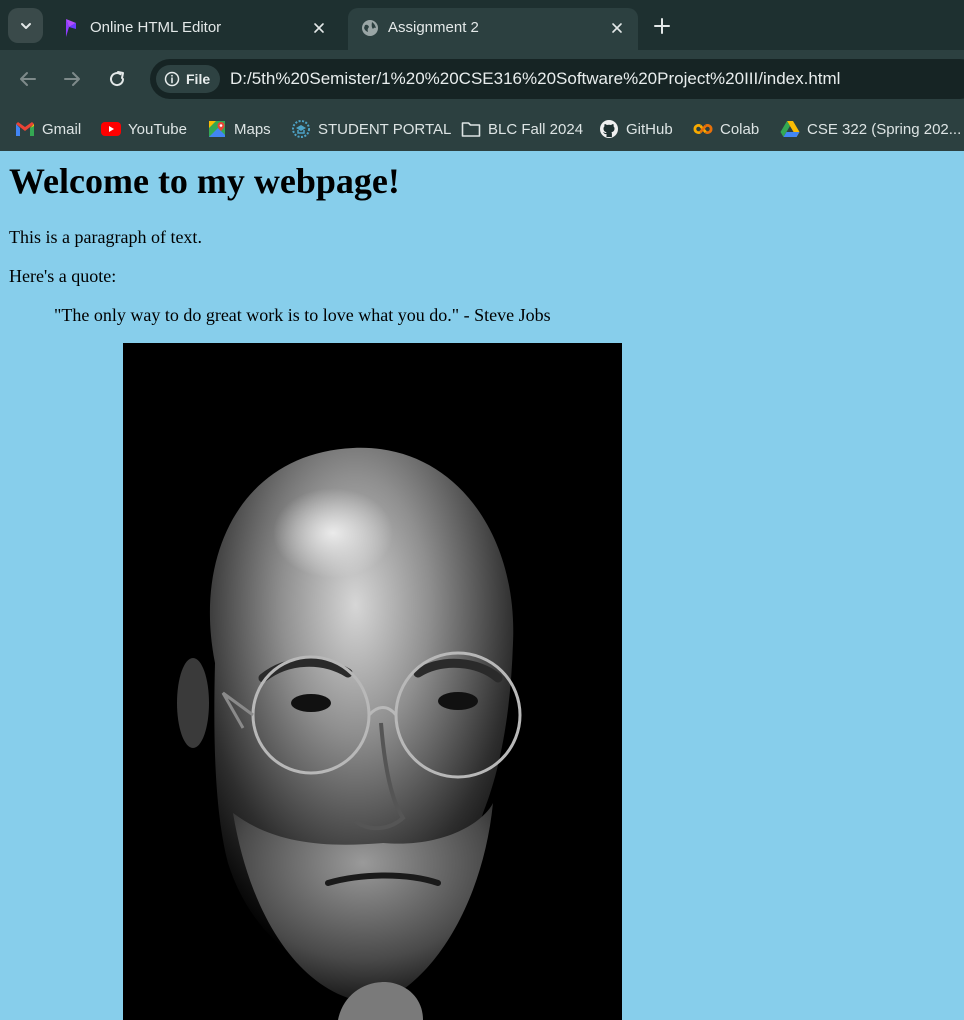 This screenshot has height=1020, width=964. I want to click on bookmark-gmail: Gmail, so click(48, 129).